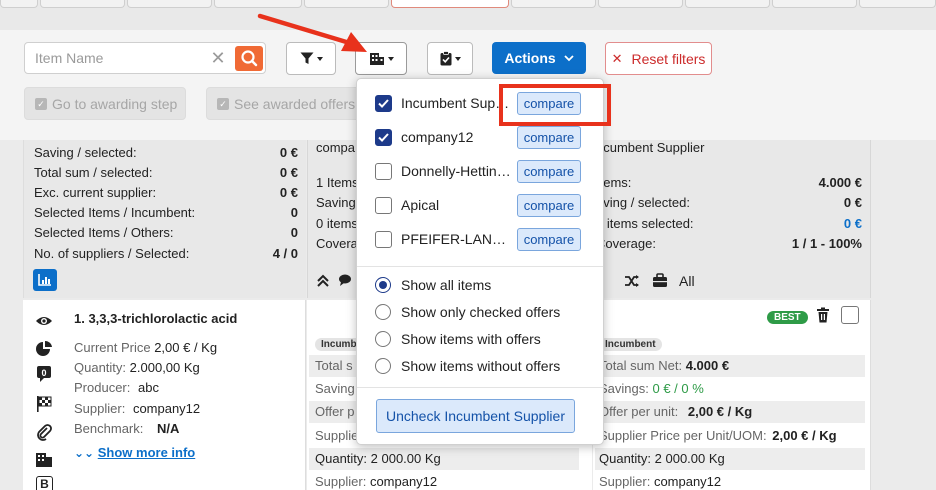 The height and width of the screenshot is (490, 936). What do you see at coordinates (445, 103) in the screenshot?
I see `supplier-option-incumbent: Incumbent Supplier` at bounding box center [445, 103].